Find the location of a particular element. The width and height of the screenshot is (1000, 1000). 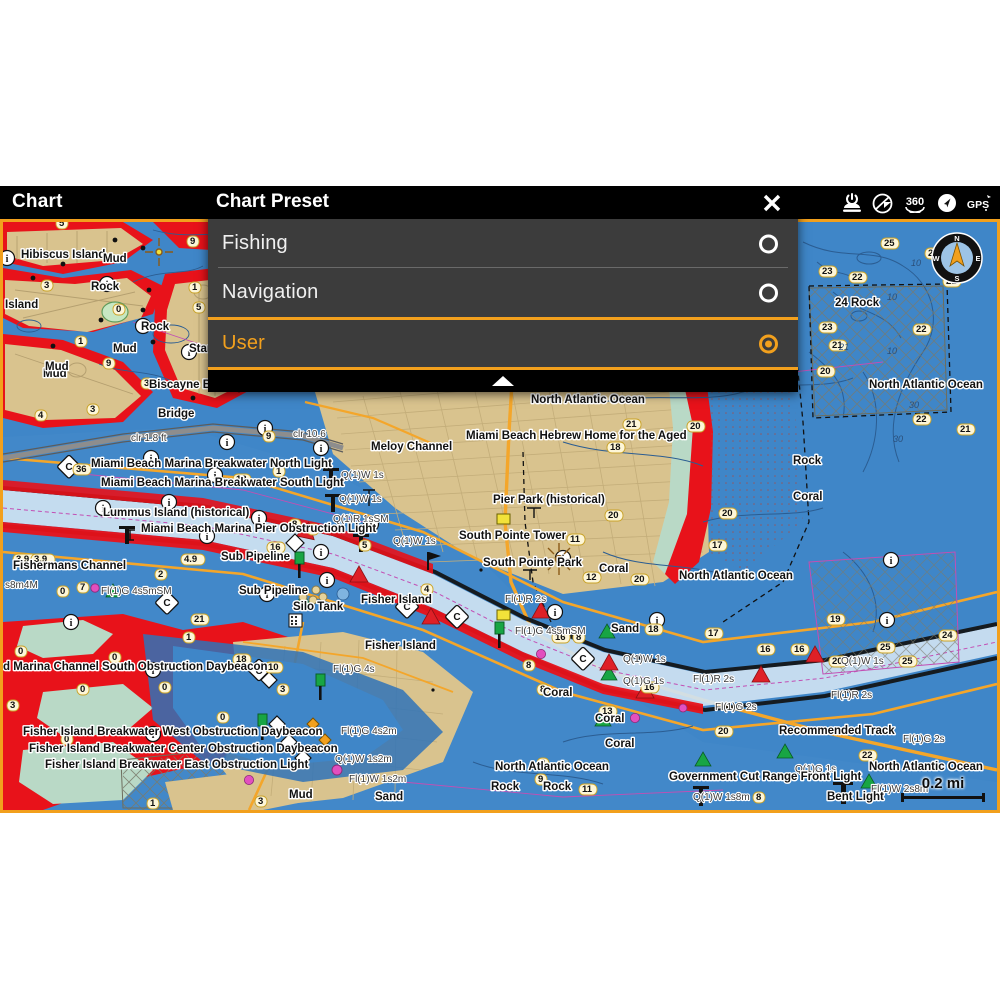

map-place-label: Recommended Track is located at coordinates (837, 731).